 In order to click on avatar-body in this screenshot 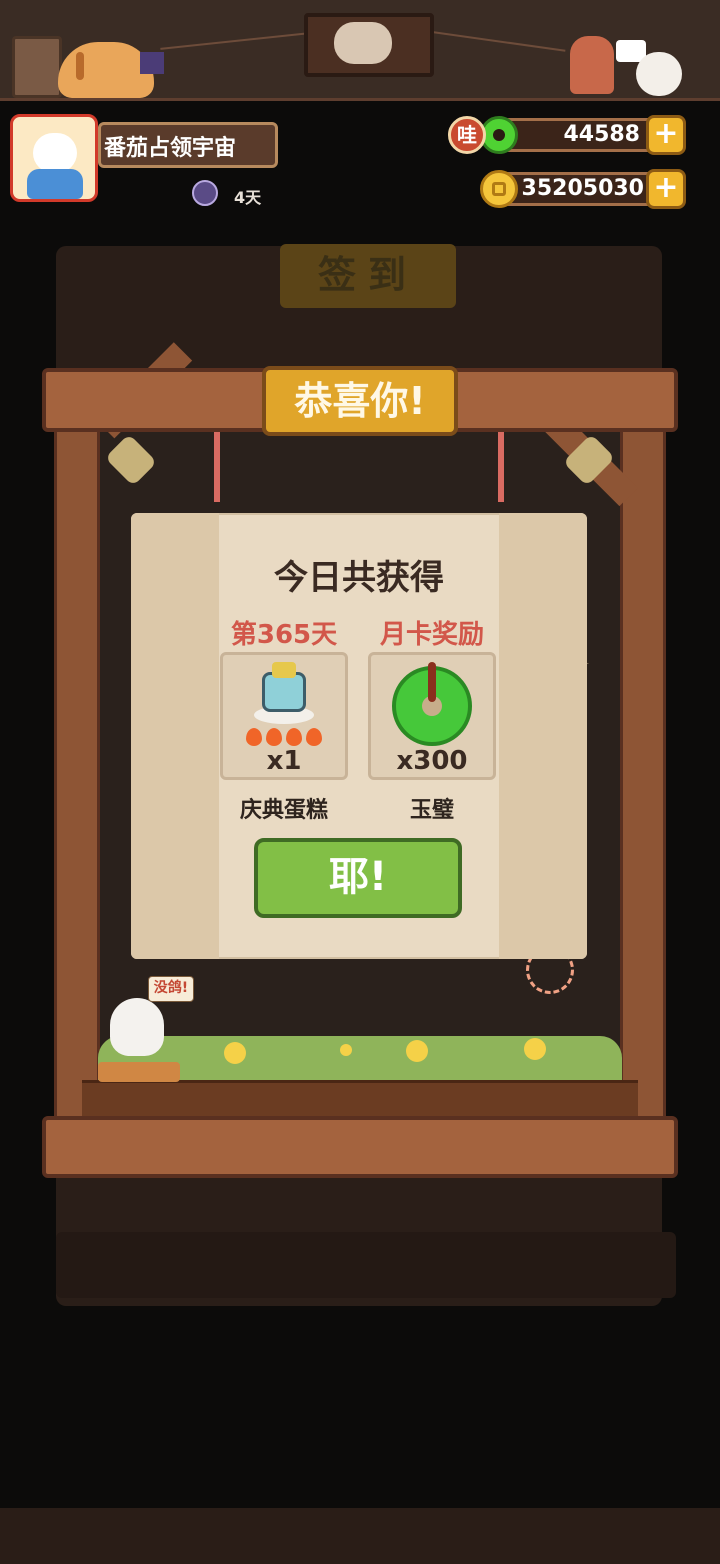, I will do `click(55, 184)`.